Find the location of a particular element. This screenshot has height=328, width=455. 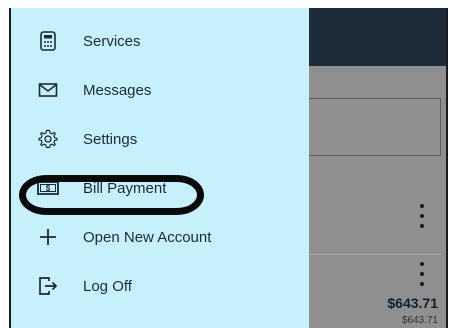

menu-item-label: Log Off is located at coordinates (107, 286).